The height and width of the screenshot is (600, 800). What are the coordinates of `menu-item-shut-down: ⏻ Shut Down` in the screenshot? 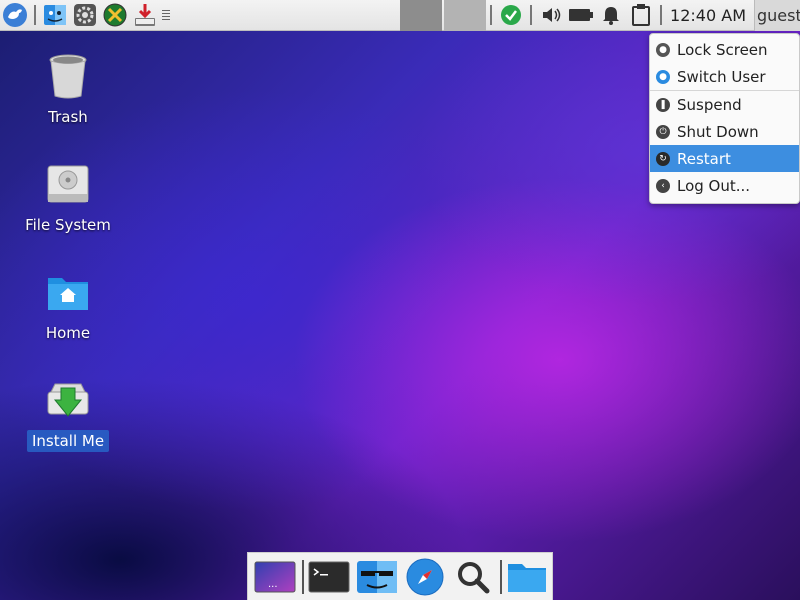 It's located at (724, 131).